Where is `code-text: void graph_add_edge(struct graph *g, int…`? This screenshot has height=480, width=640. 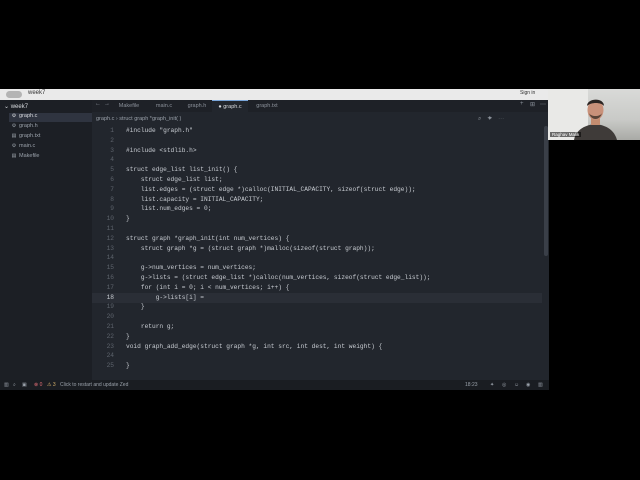
code-text: void graph_add_edge(struct graph *g, int… is located at coordinates (254, 347).